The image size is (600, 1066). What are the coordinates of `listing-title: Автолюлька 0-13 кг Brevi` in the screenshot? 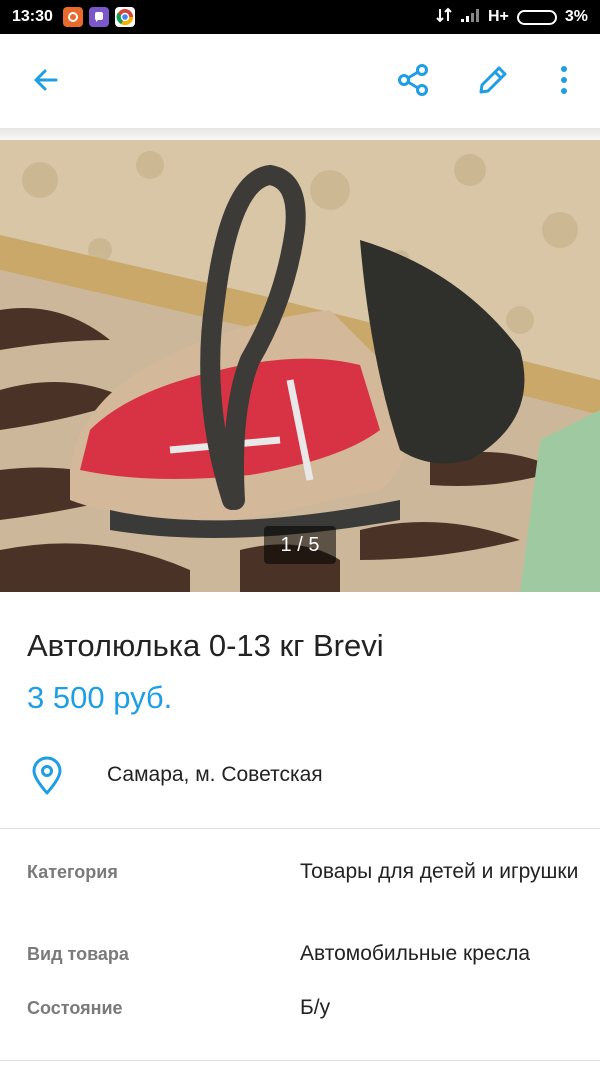 It's located at (205, 645).